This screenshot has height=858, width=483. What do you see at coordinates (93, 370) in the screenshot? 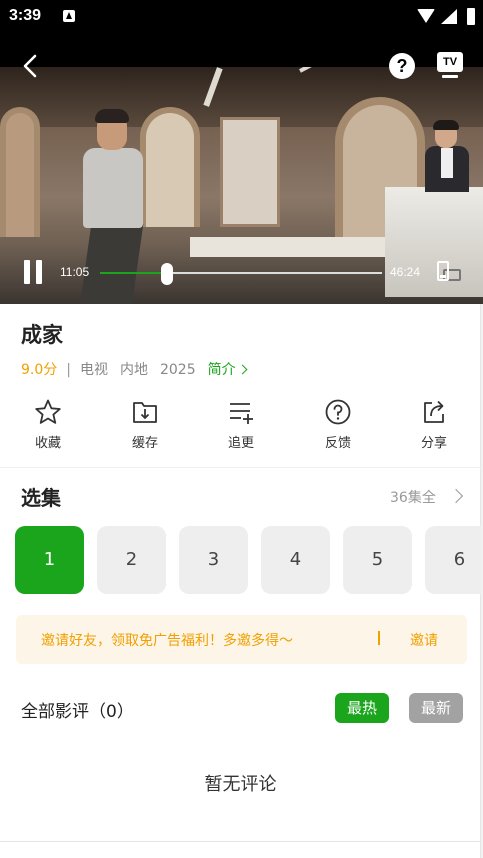
I see `show-type: 电视` at bounding box center [93, 370].